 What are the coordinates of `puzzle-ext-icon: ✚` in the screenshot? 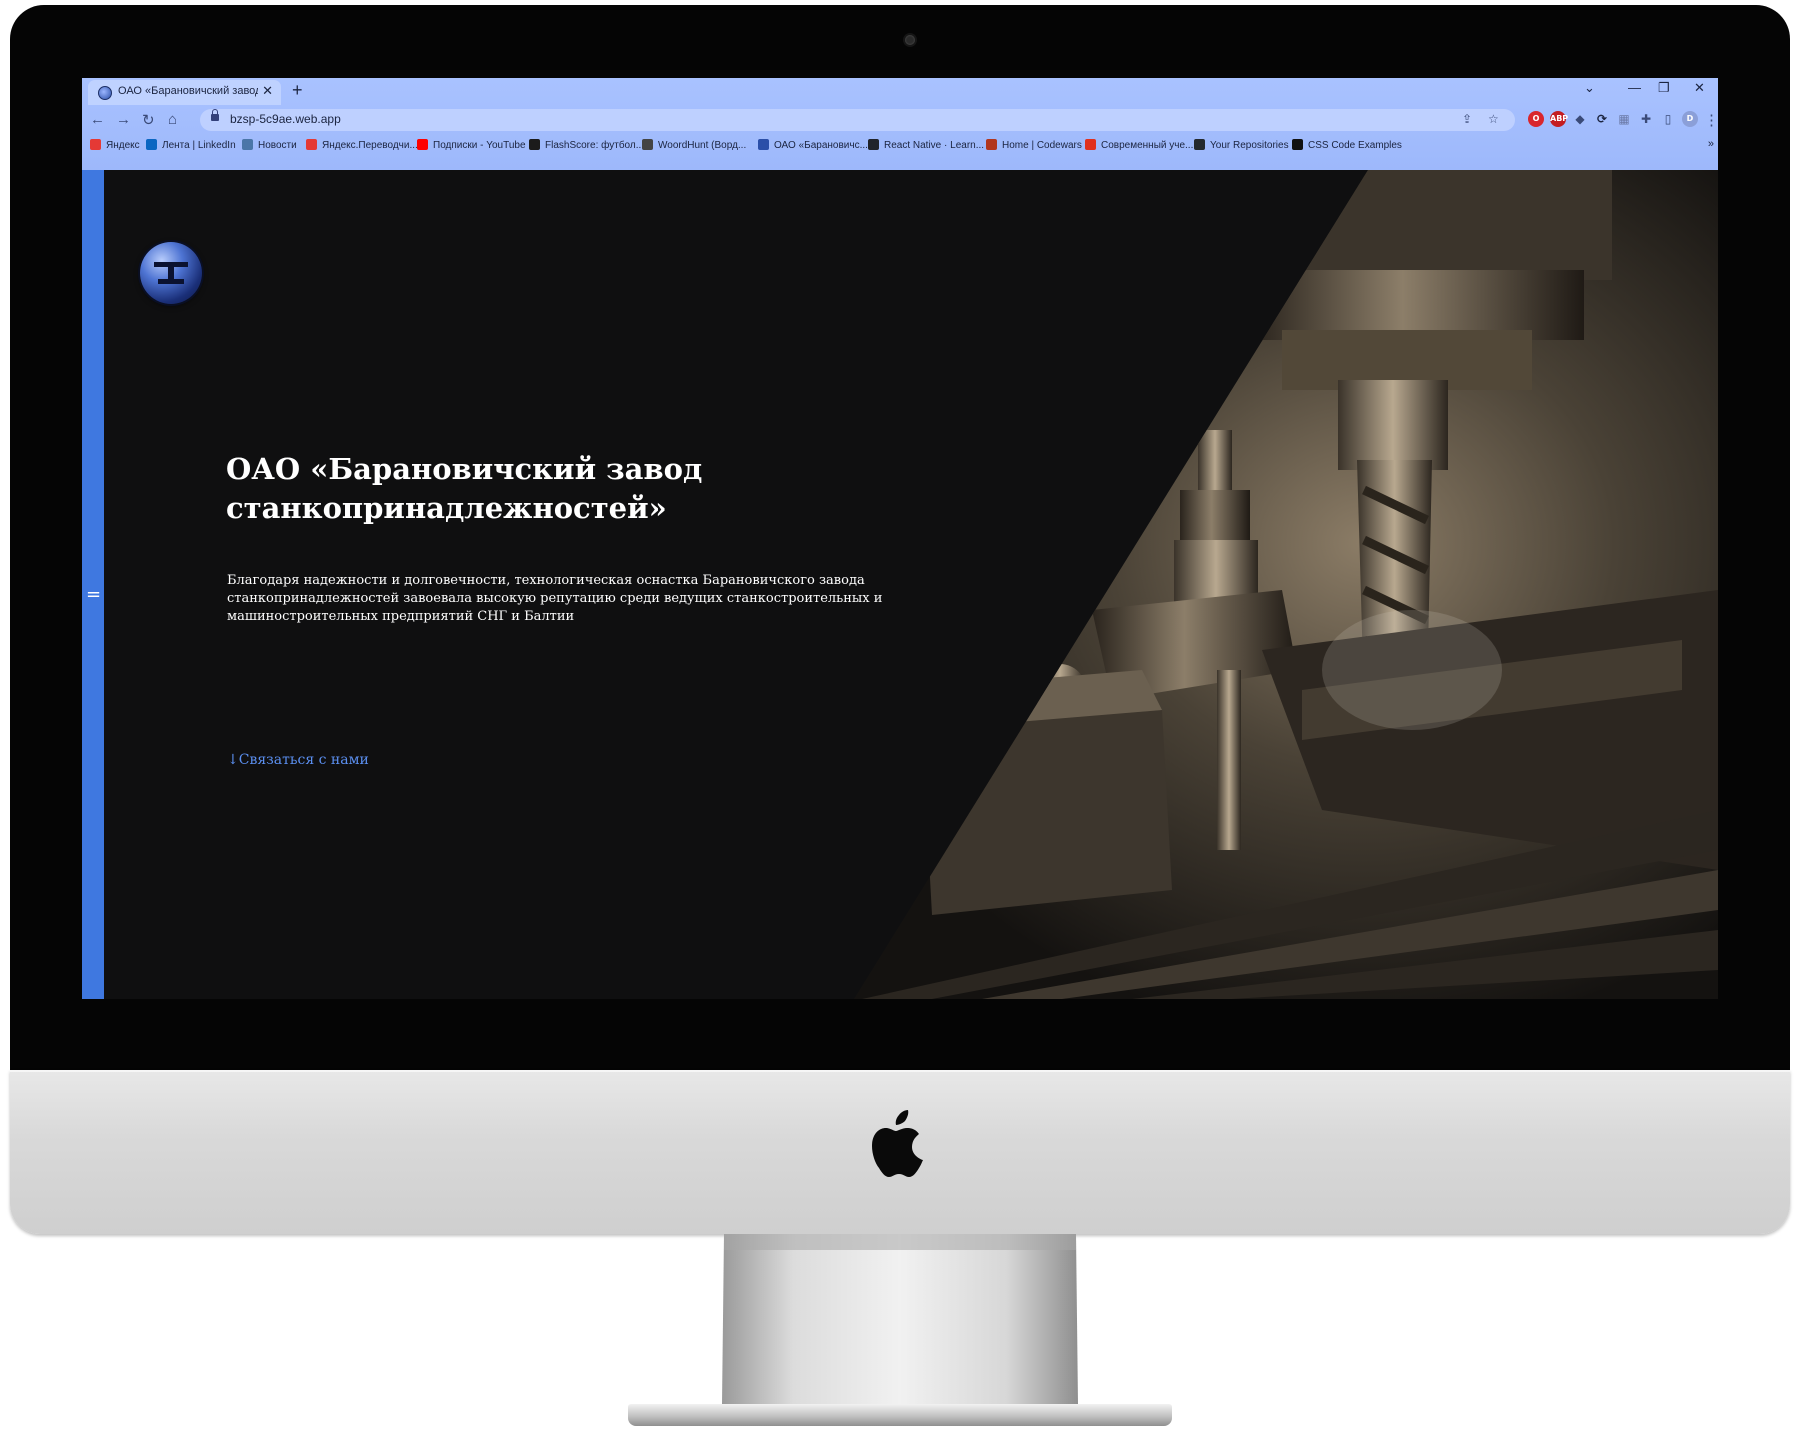 It's located at (1646, 119).